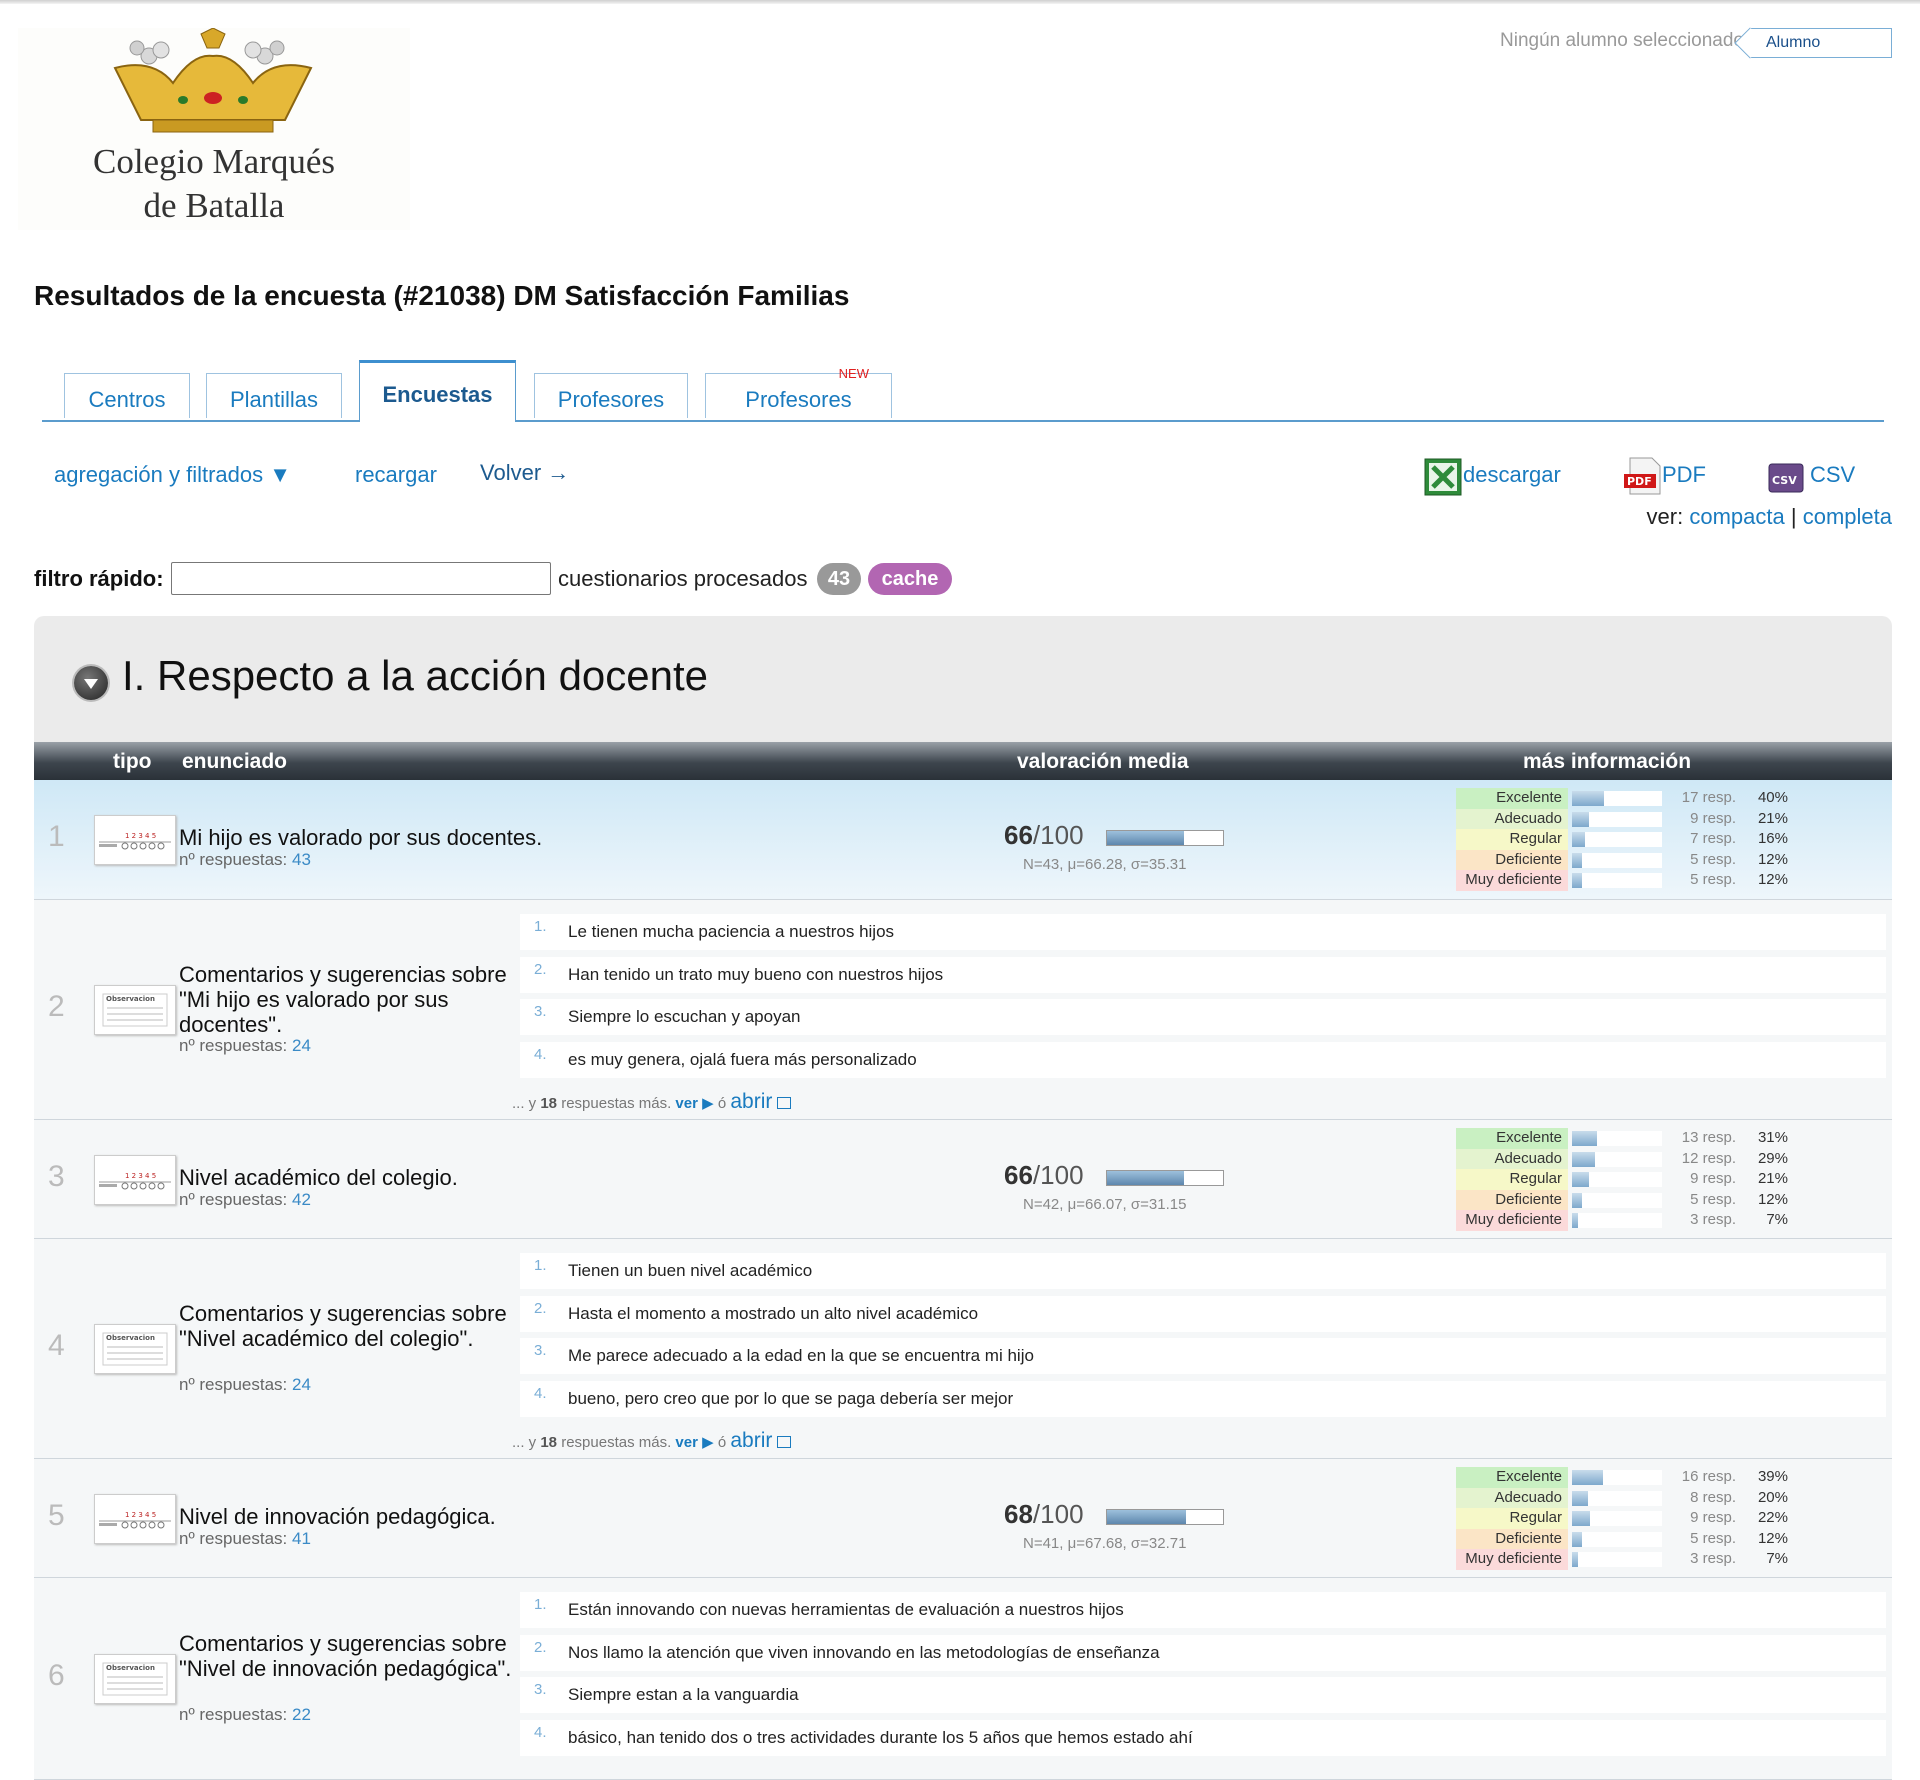  Describe the element at coordinates (135, 840) in the screenshot. I see `rating-scale-icon: 1 2 3 4 5` at that location.